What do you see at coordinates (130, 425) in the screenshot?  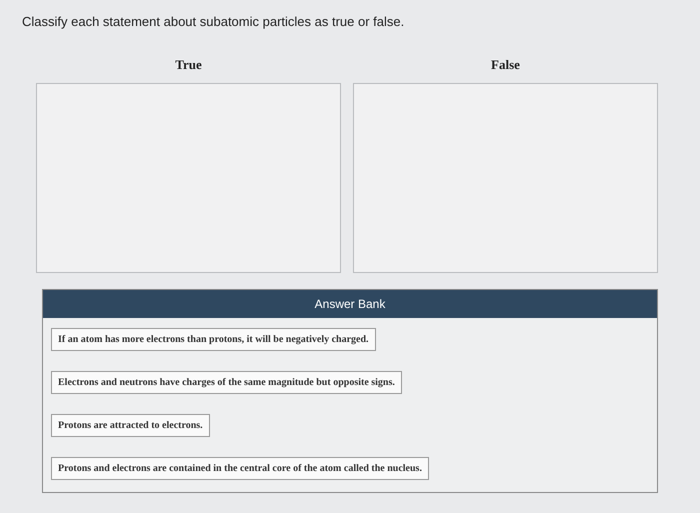 I see `answer-chip: Protons are attracted to electrons.` at bounding box center [130, 425].